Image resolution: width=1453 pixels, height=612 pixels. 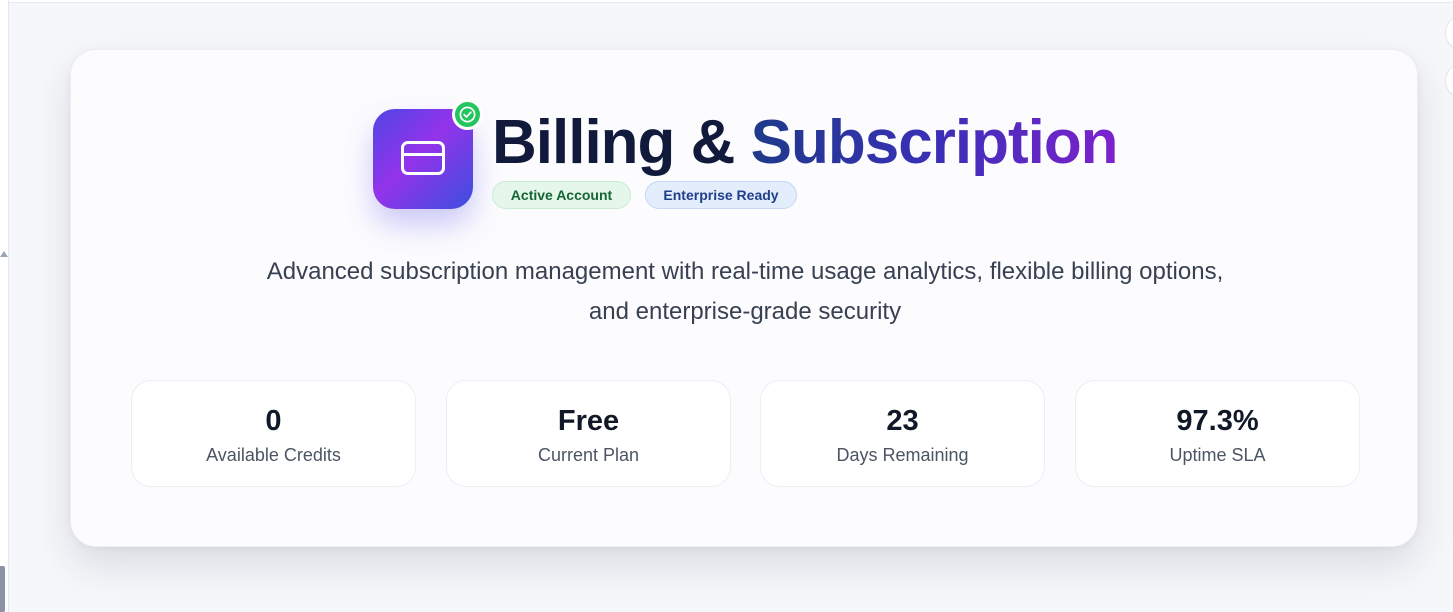 What do you see at coordinates (721, 195) in the screenshot?
I see `enterprise-ready-badge: Enterprise Ready` at bounding box center [721, 195].